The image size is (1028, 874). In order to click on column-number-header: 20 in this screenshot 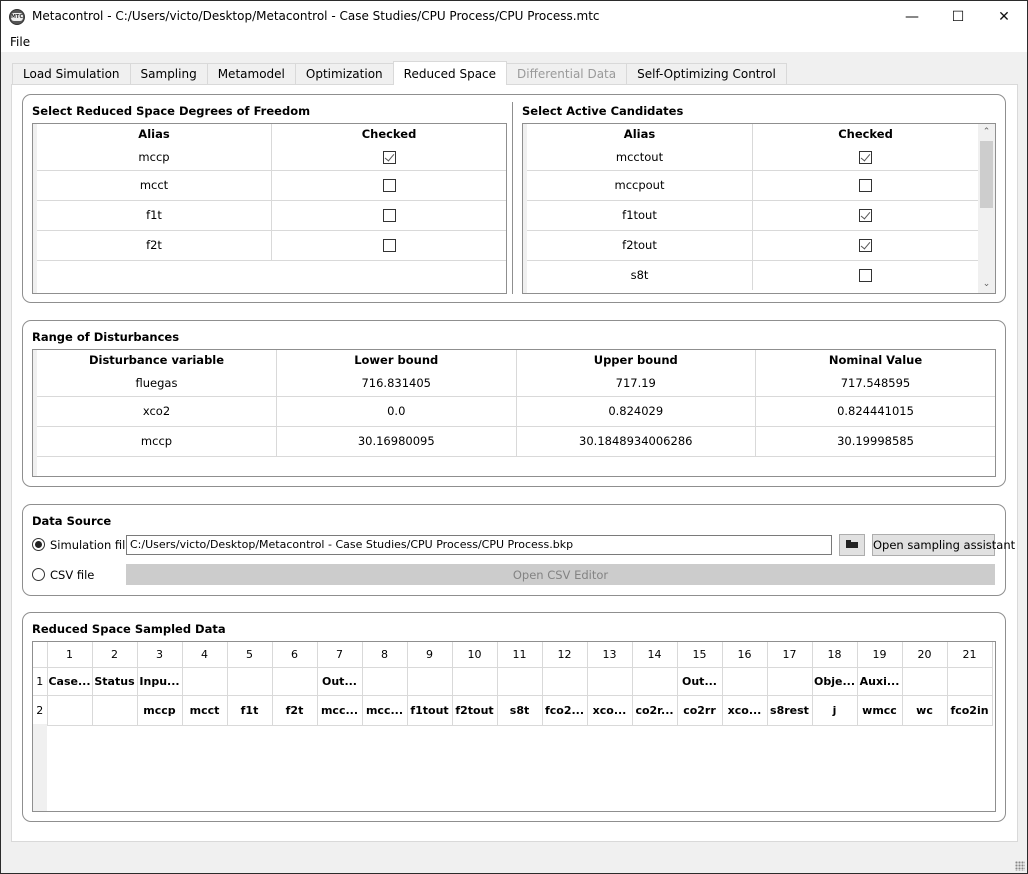, I will do `click(925, 655)`.